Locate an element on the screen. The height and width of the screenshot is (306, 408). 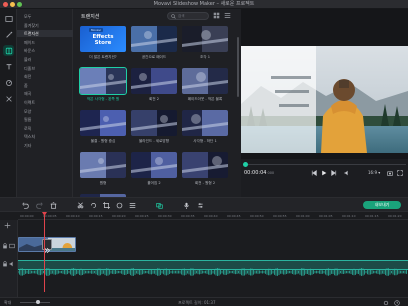
transition-label: 원형 is located at coordinates (103, 183).